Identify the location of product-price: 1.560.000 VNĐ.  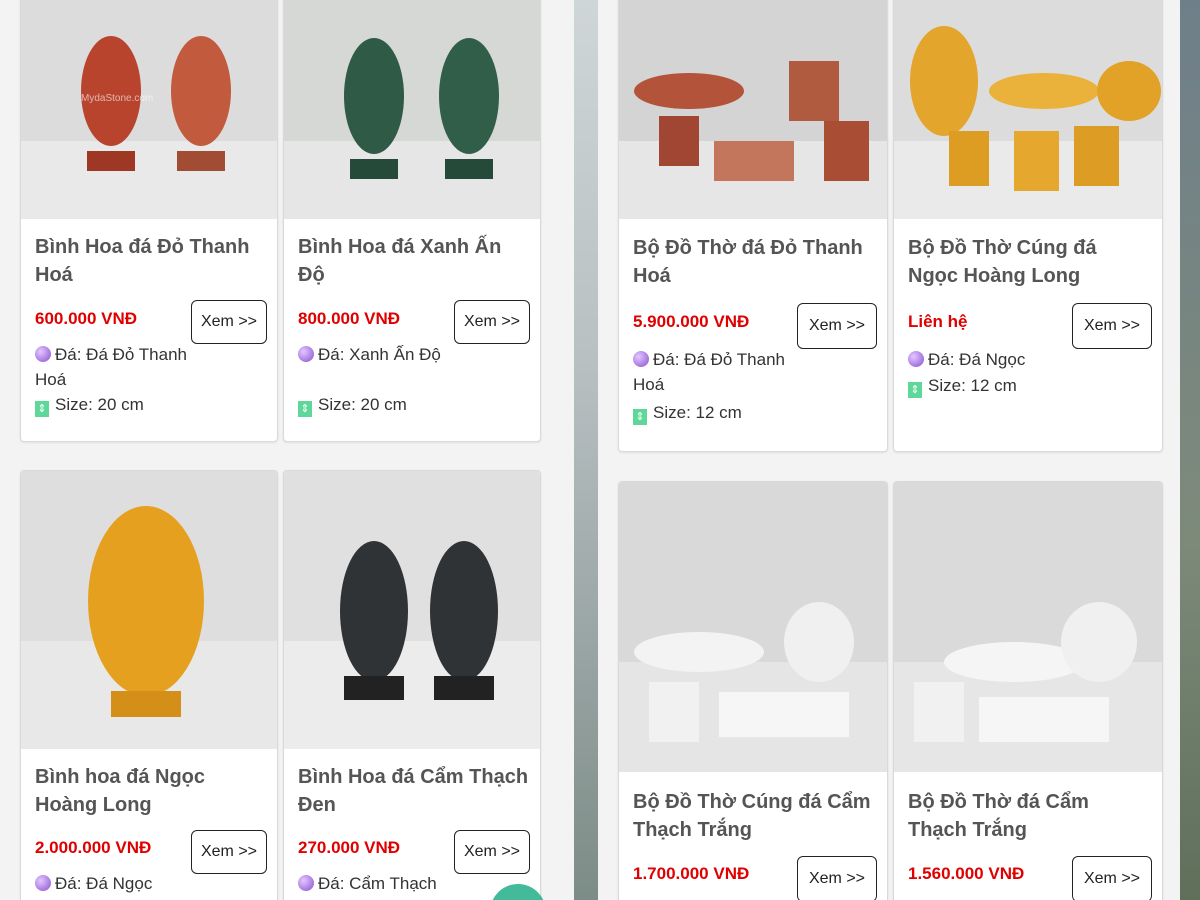
(966, 873).